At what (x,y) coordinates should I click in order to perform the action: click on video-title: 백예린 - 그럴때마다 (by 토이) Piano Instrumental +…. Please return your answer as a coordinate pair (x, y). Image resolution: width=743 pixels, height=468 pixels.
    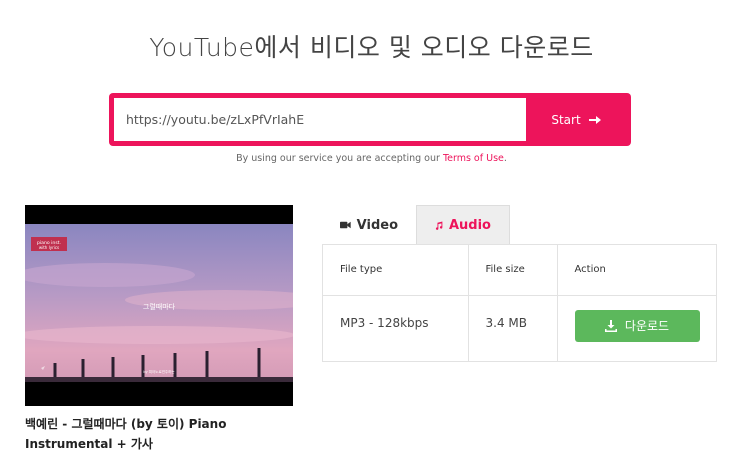
    Looking at the image, I should click on (126, 434).